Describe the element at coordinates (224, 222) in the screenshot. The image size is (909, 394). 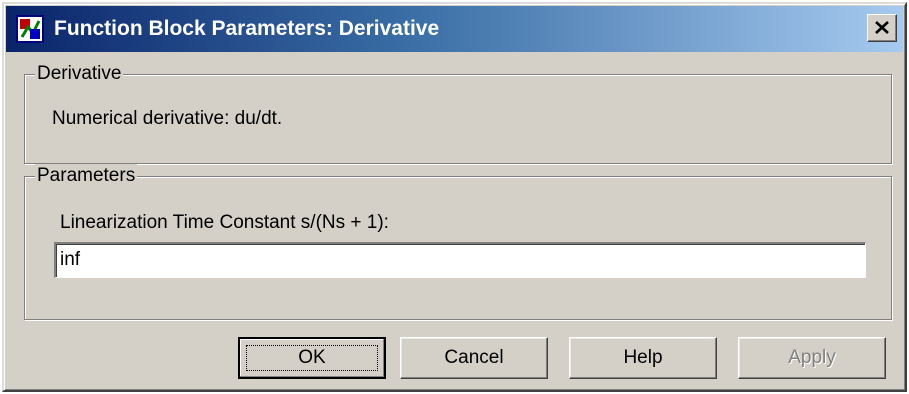
I see `time-constant-label: Linearization Time Constant s/(Ns + 1):` at that location.